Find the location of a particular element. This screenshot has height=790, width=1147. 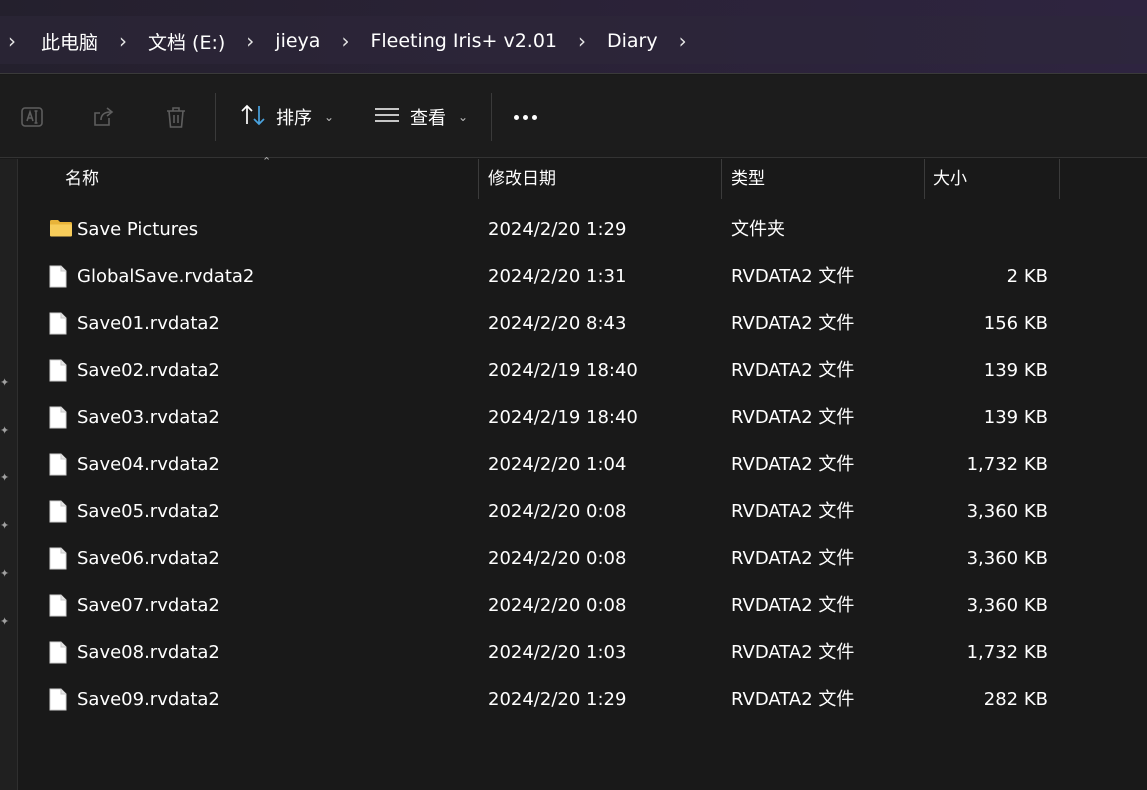

breadcrumb-item-drive: 文档 (E:) is located at coordinates (186, 41).